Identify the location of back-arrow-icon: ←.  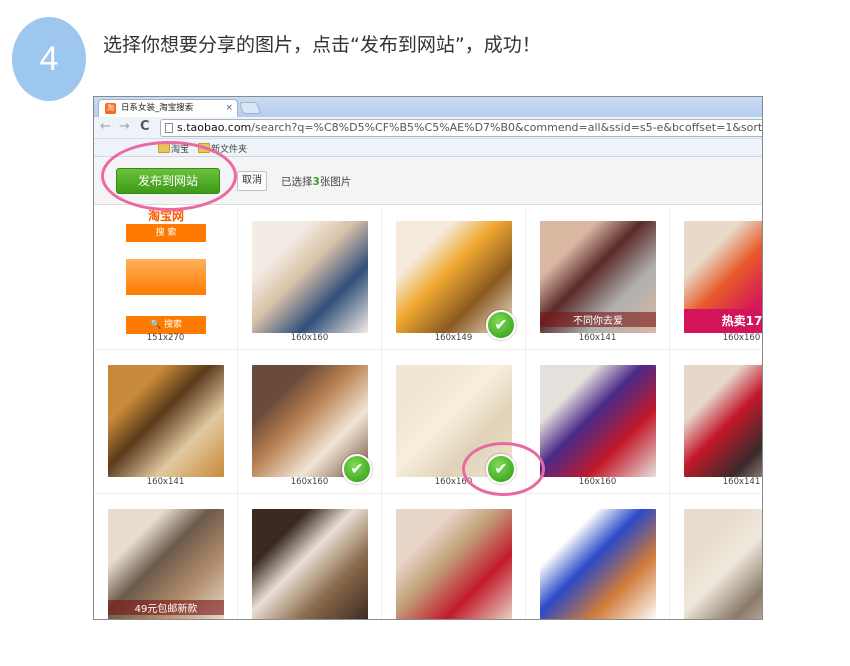
(105, 127).